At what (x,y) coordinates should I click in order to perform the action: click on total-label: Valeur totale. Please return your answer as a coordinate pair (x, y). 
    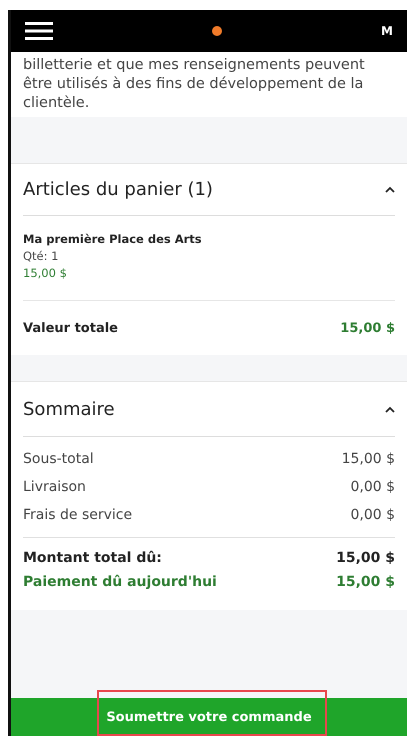
    Looking at the image, I should click on (70, 328).